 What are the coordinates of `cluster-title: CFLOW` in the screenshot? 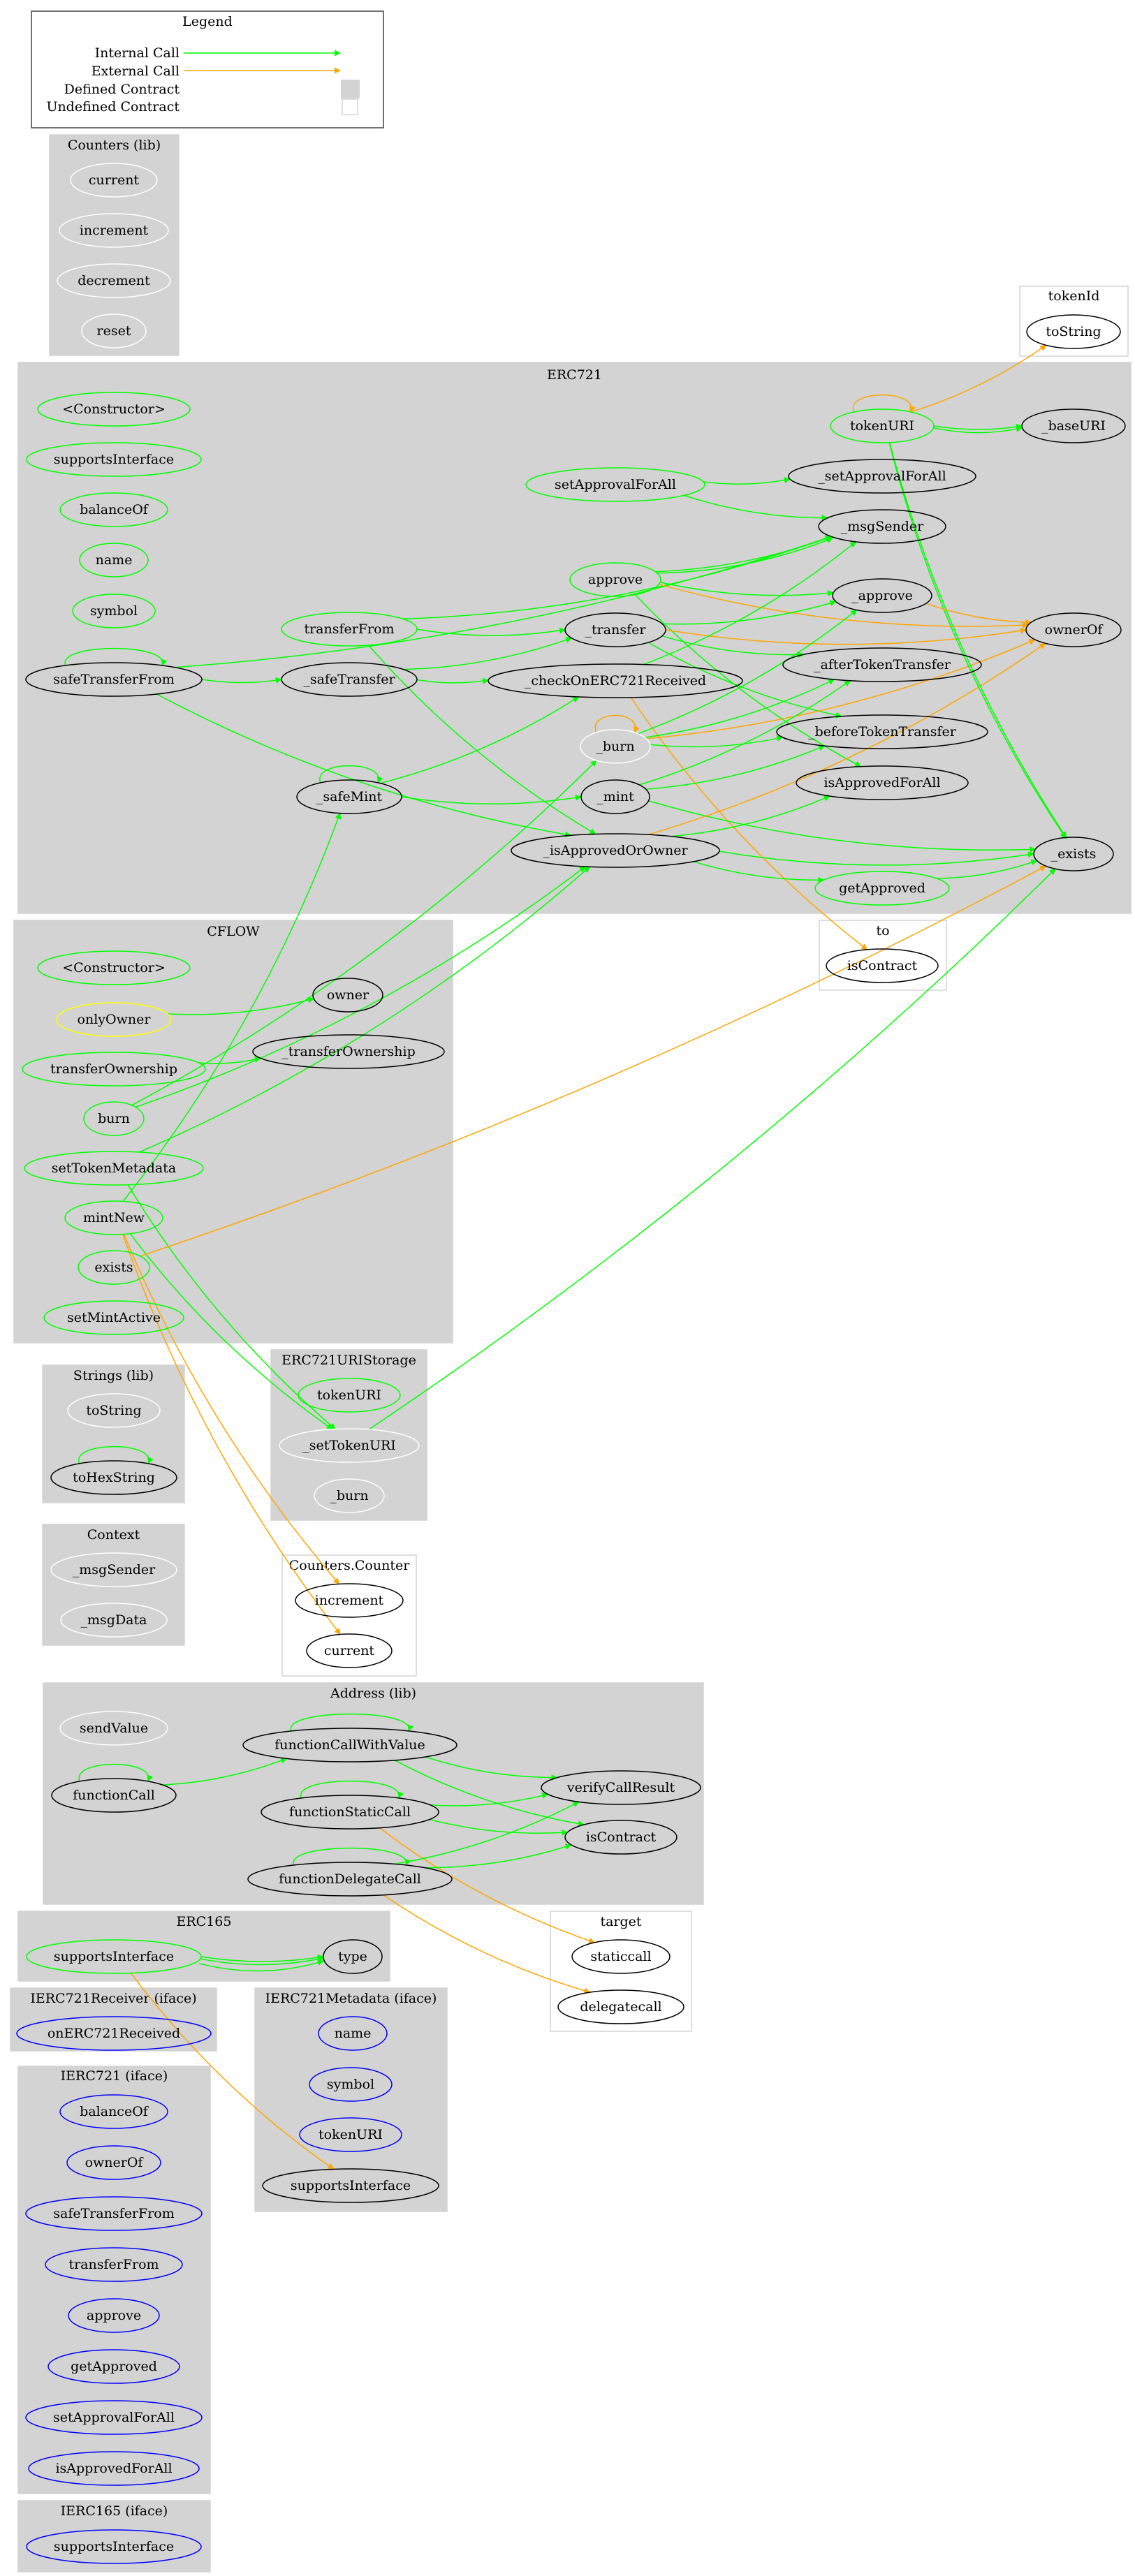 It's located at (233, 931).